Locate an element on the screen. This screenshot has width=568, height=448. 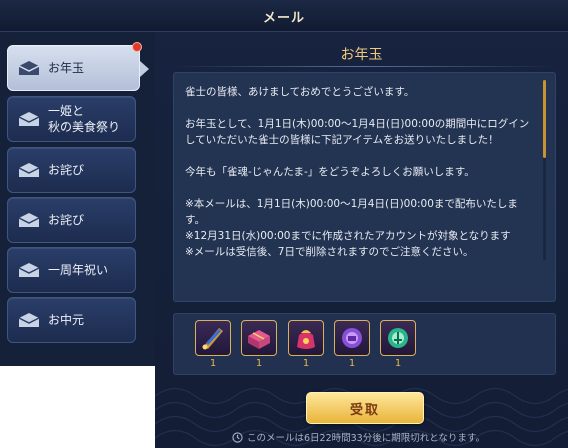
receive-button: 受取 is located at coordinates (365, 408).